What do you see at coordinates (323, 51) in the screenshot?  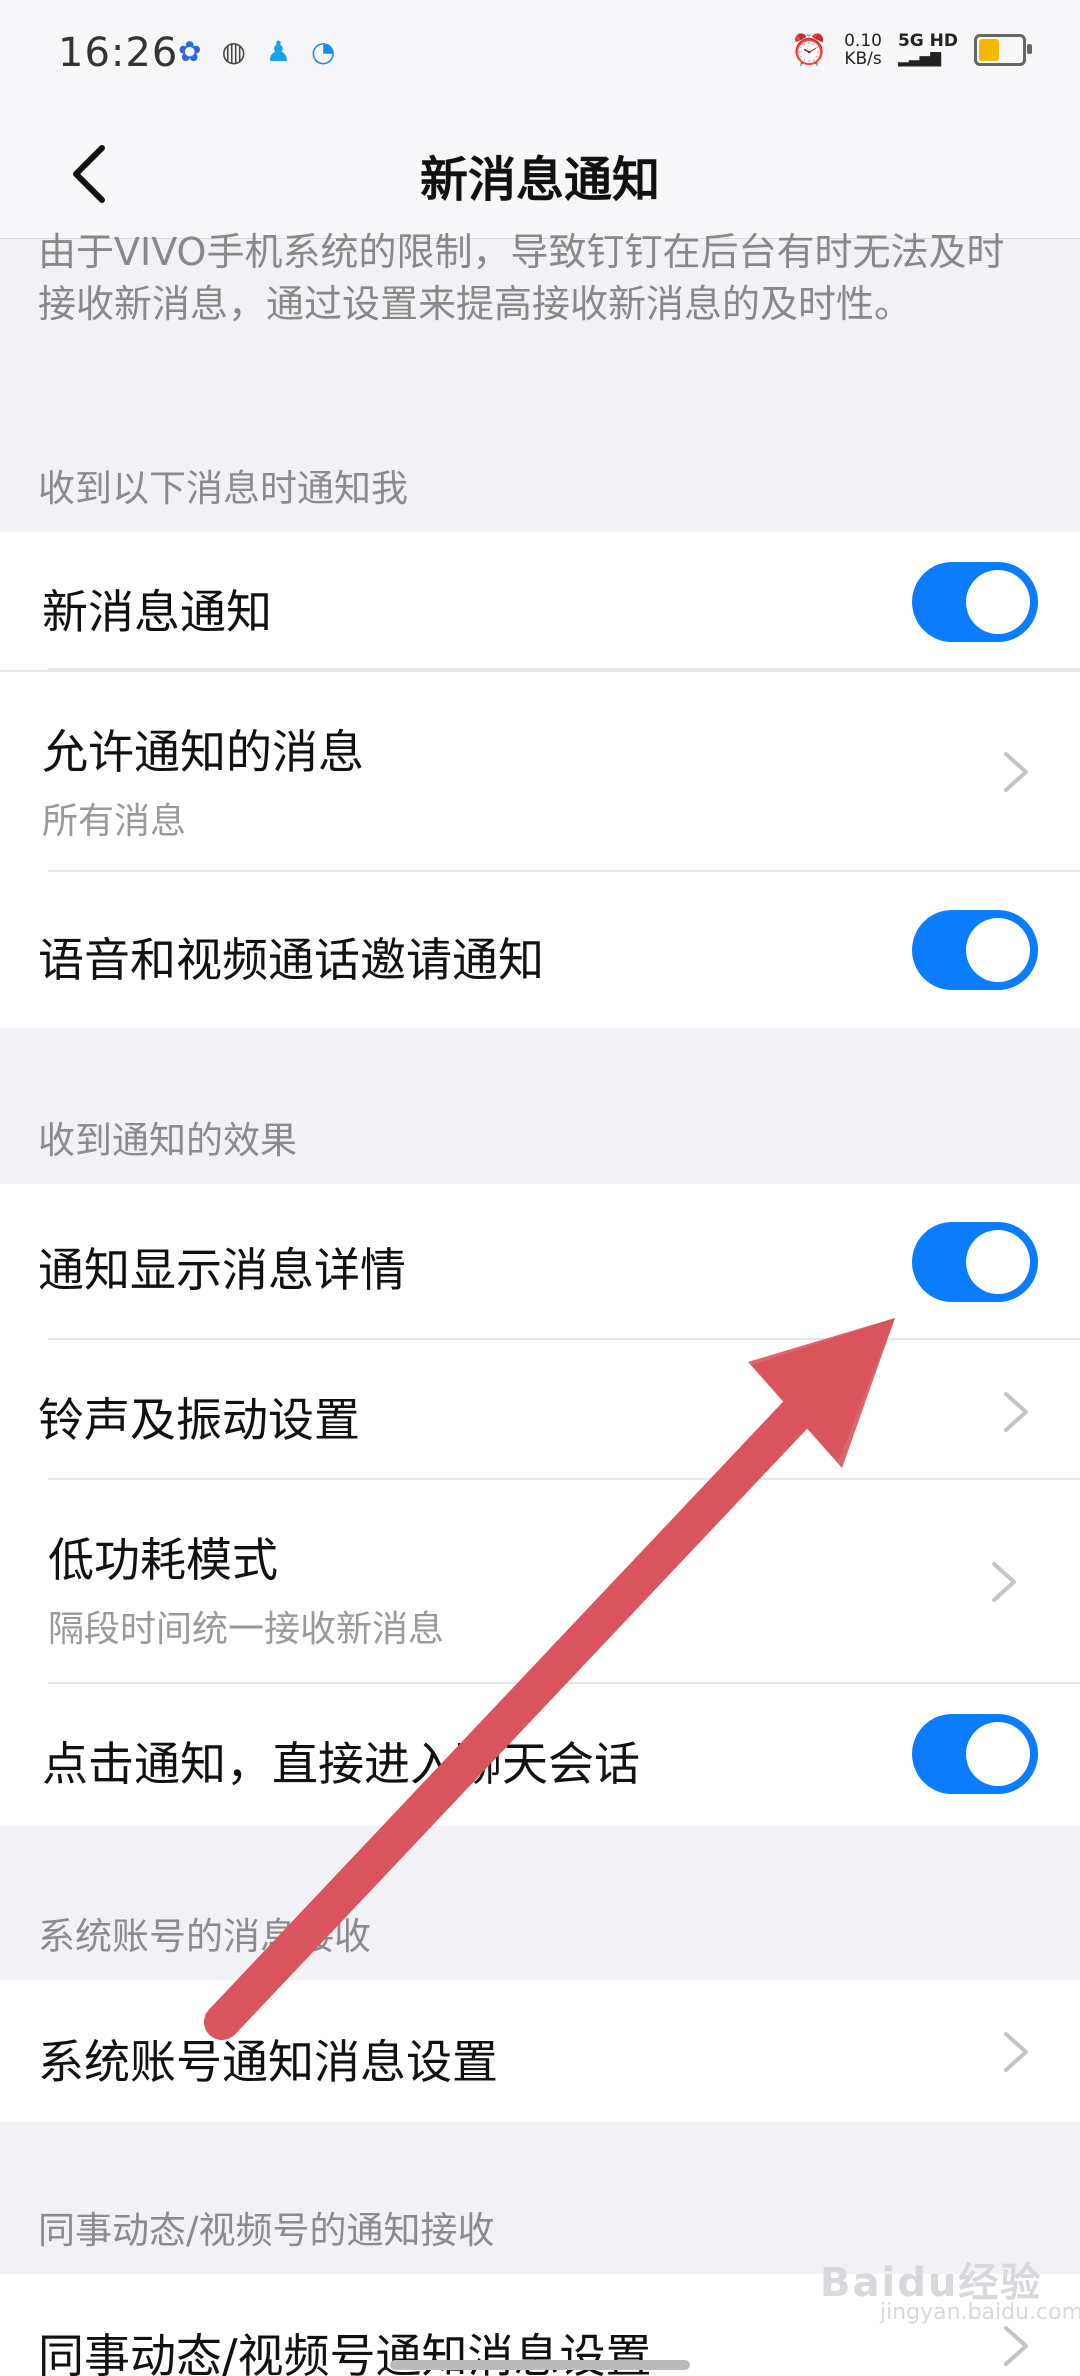 I see `browser-icon: ◔` at bounding box center [323, 51].